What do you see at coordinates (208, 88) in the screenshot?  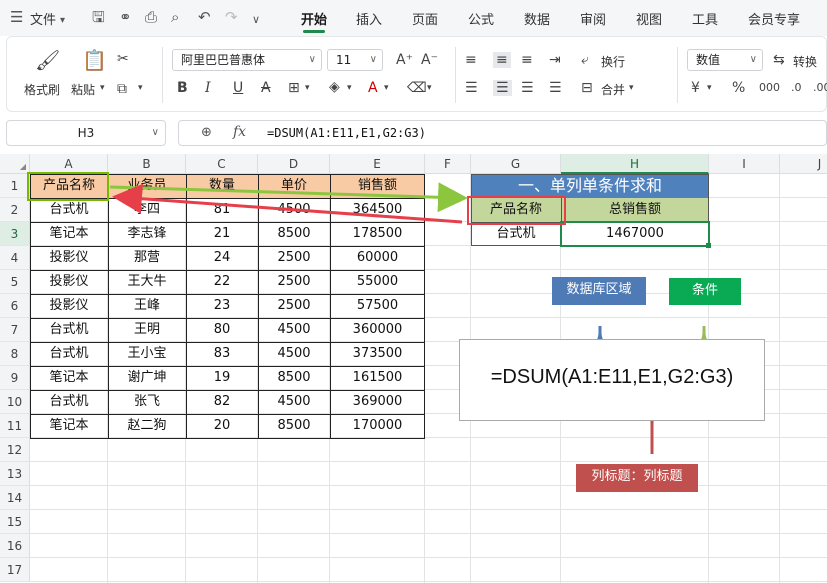 I see `italic-icon: I` at bounding box center [208, 88].